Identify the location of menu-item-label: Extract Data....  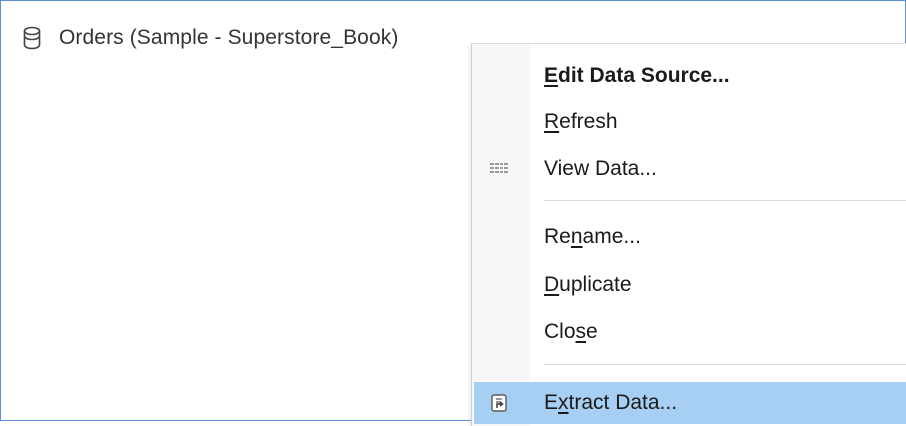
(611, 402).